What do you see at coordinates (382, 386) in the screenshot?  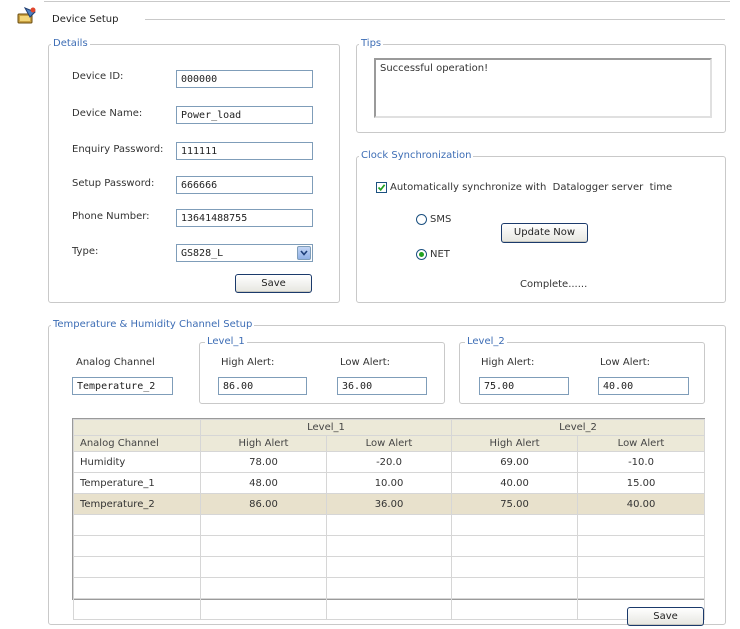 I see `level1-low-alert-input: 36.00` at bounding box center [382, 386].